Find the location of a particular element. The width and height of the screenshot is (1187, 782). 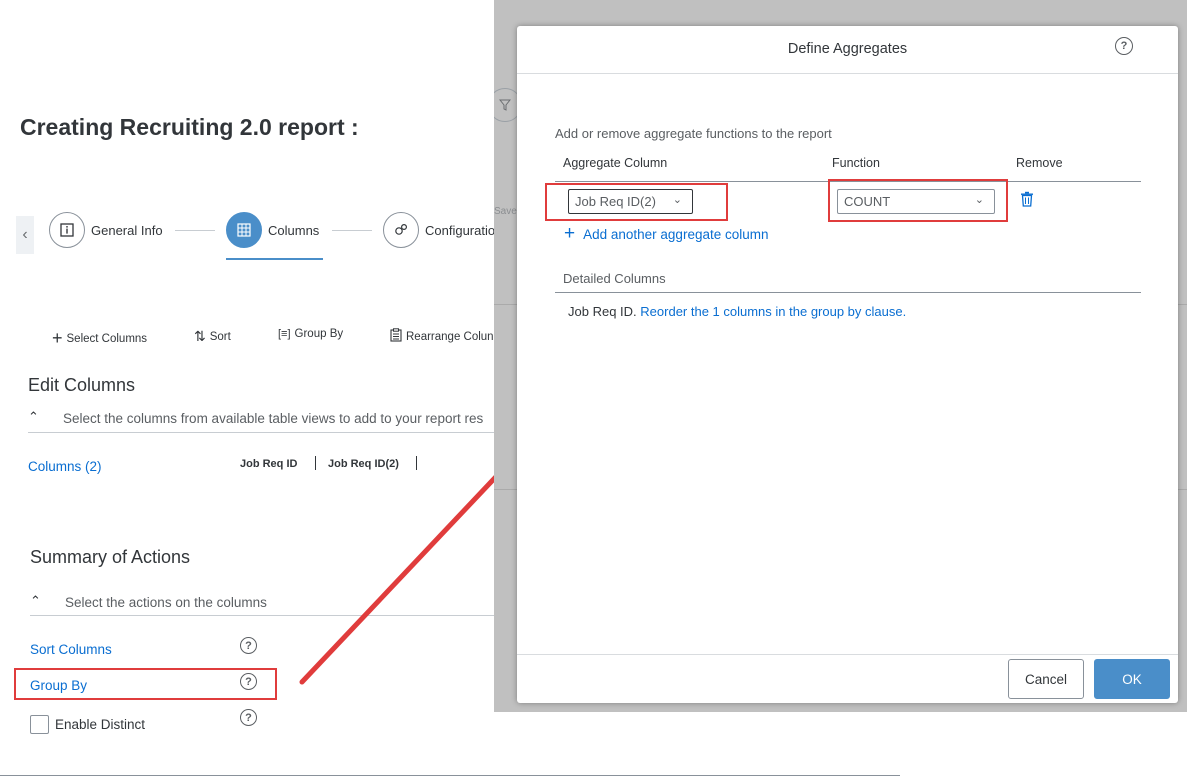

group-by-icon: [≡] is located at coordinates (284, 334).